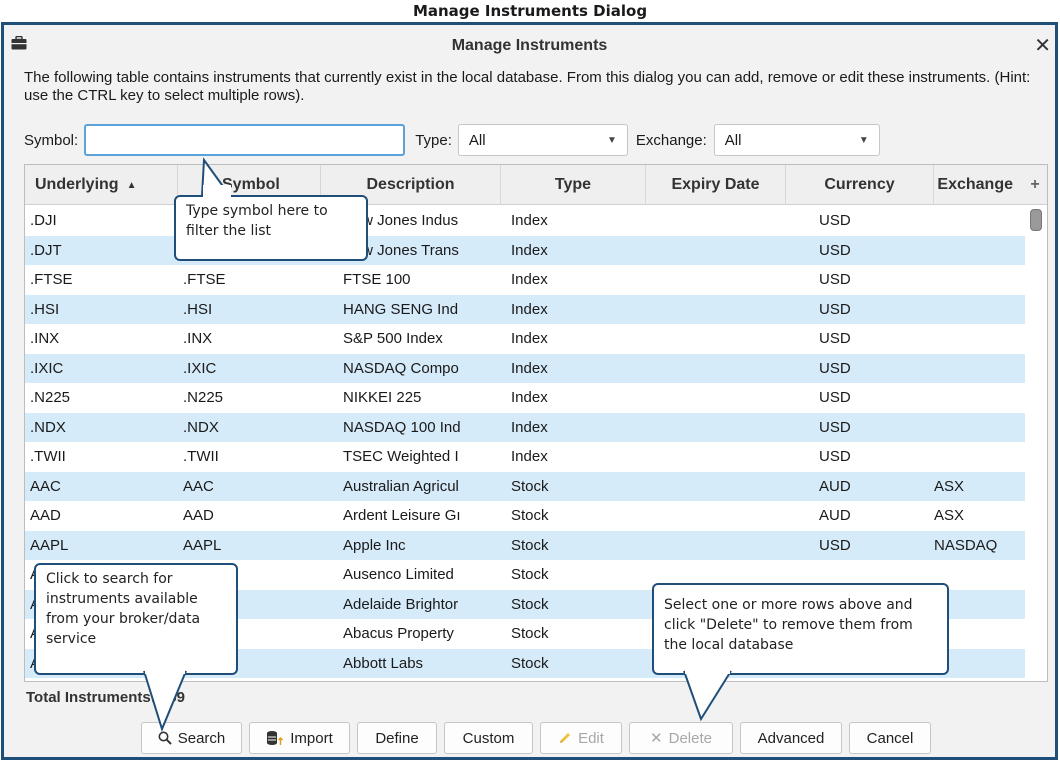 The image size is (1060, 761). Describe the element at coordinates (43, 221) in the screenshot. I see `table-cell: .DJI` at that location.